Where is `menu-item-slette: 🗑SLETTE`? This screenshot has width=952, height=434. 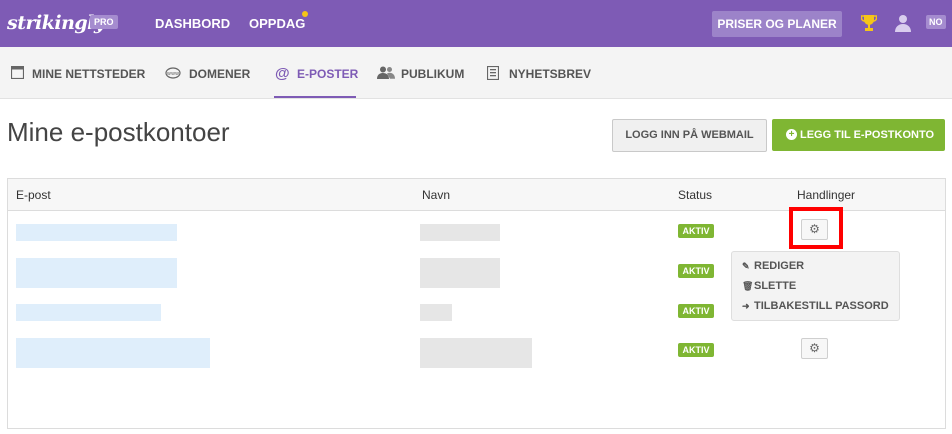 menu-item-slette: 🗑SLETTE is located at coordinates (769, 286).